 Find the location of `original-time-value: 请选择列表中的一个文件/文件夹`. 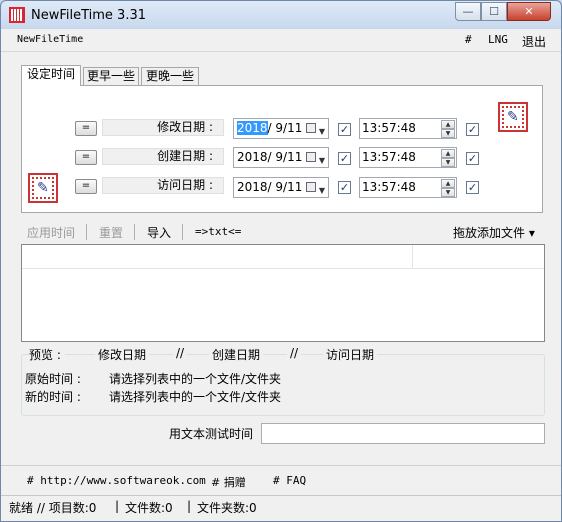

original-time-value: 请选择列表中的一个文件/文件夹 is located at coordinates (195, 379).